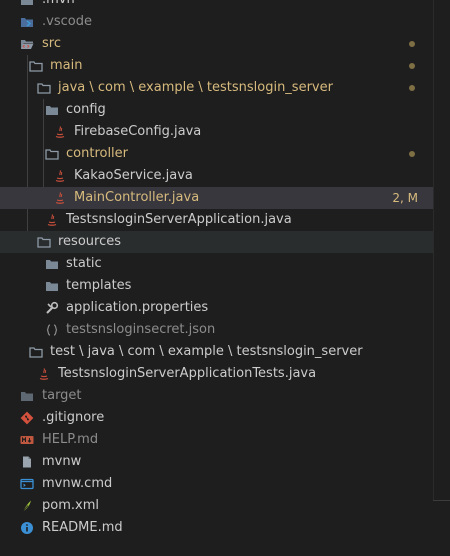  Describe the element at coordinates (216, 132) in the screenshot. I see `tree-item-firebaseconfig-file: FirebaseConfig.java` at that location.